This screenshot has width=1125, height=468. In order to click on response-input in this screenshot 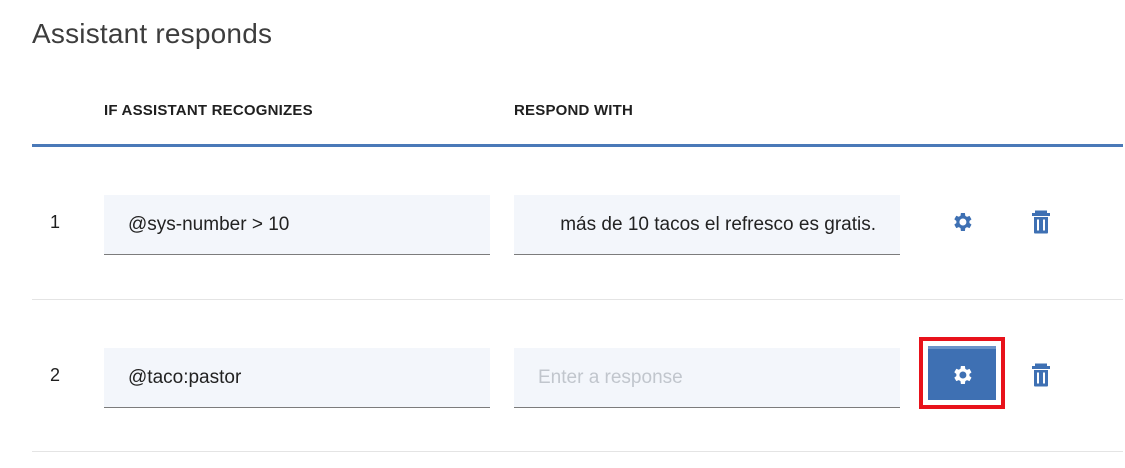, I will do `click(707, 378)`.